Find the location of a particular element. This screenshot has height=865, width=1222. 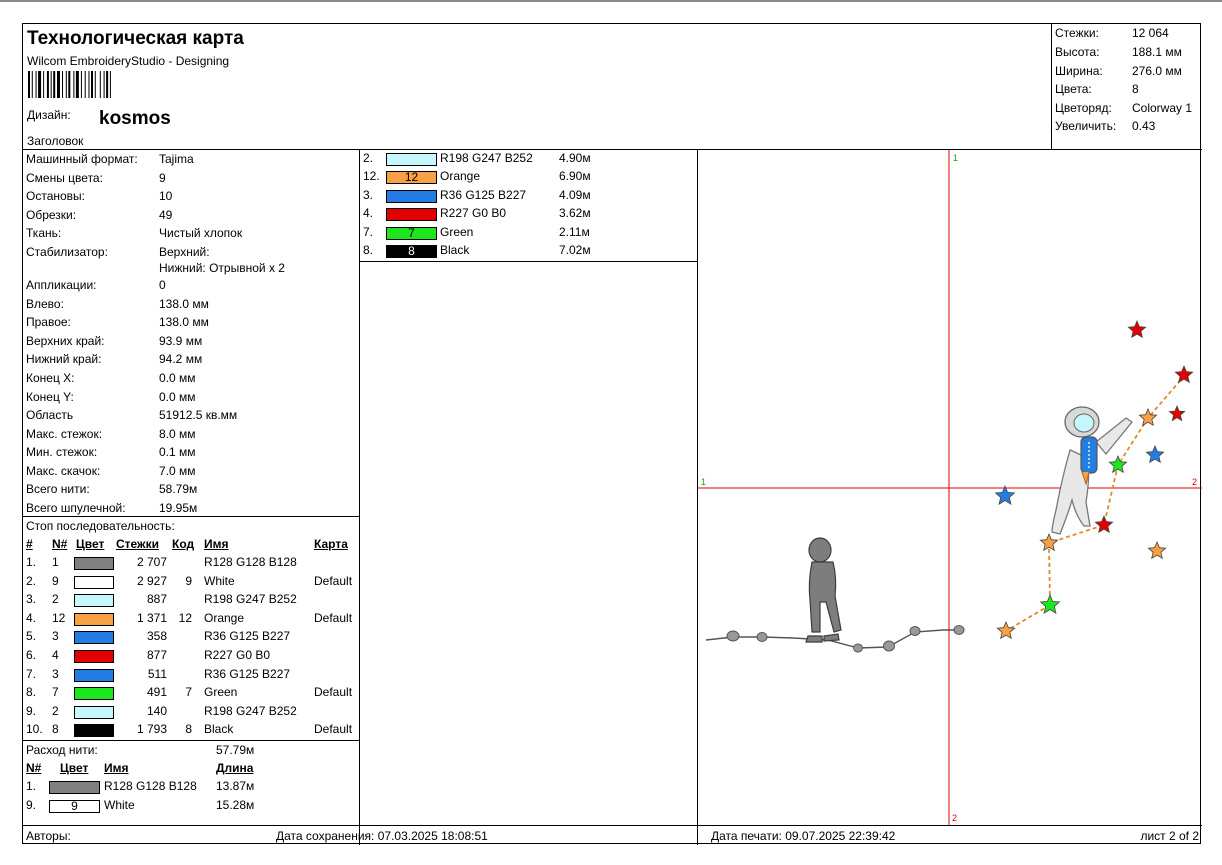

table-row: 10. 8 1 793 8 Black Default is located at coordinates (191, 731).